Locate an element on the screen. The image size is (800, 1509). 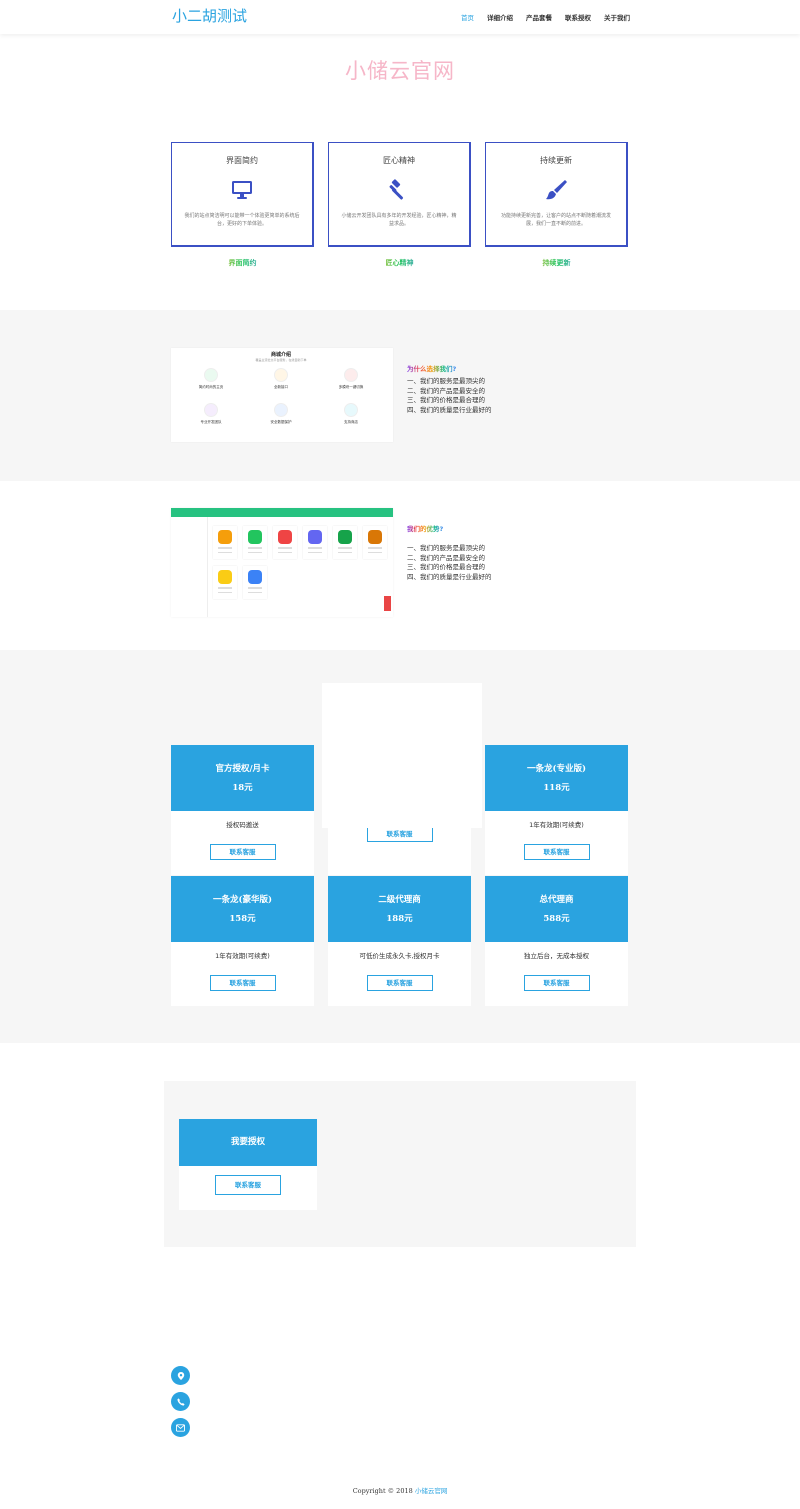
shot-module: 全新接口 is located at coordinates (281, 379).